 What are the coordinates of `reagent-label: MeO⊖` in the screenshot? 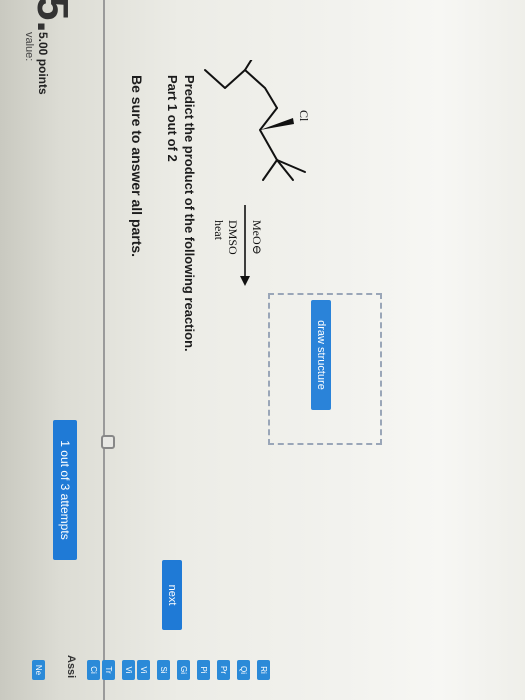 It's located at (257, 237).